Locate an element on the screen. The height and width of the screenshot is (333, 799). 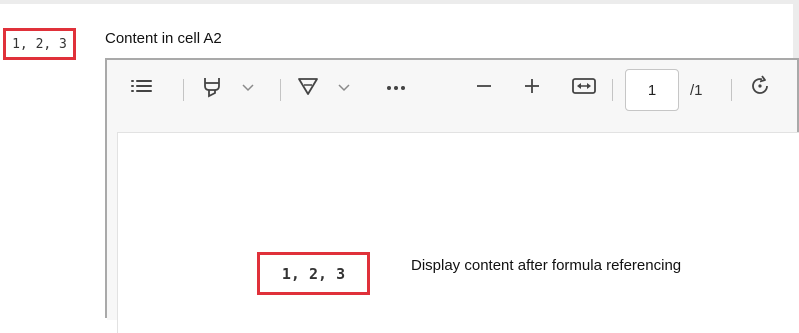
highlight-button is located at coordinates (212, 88).